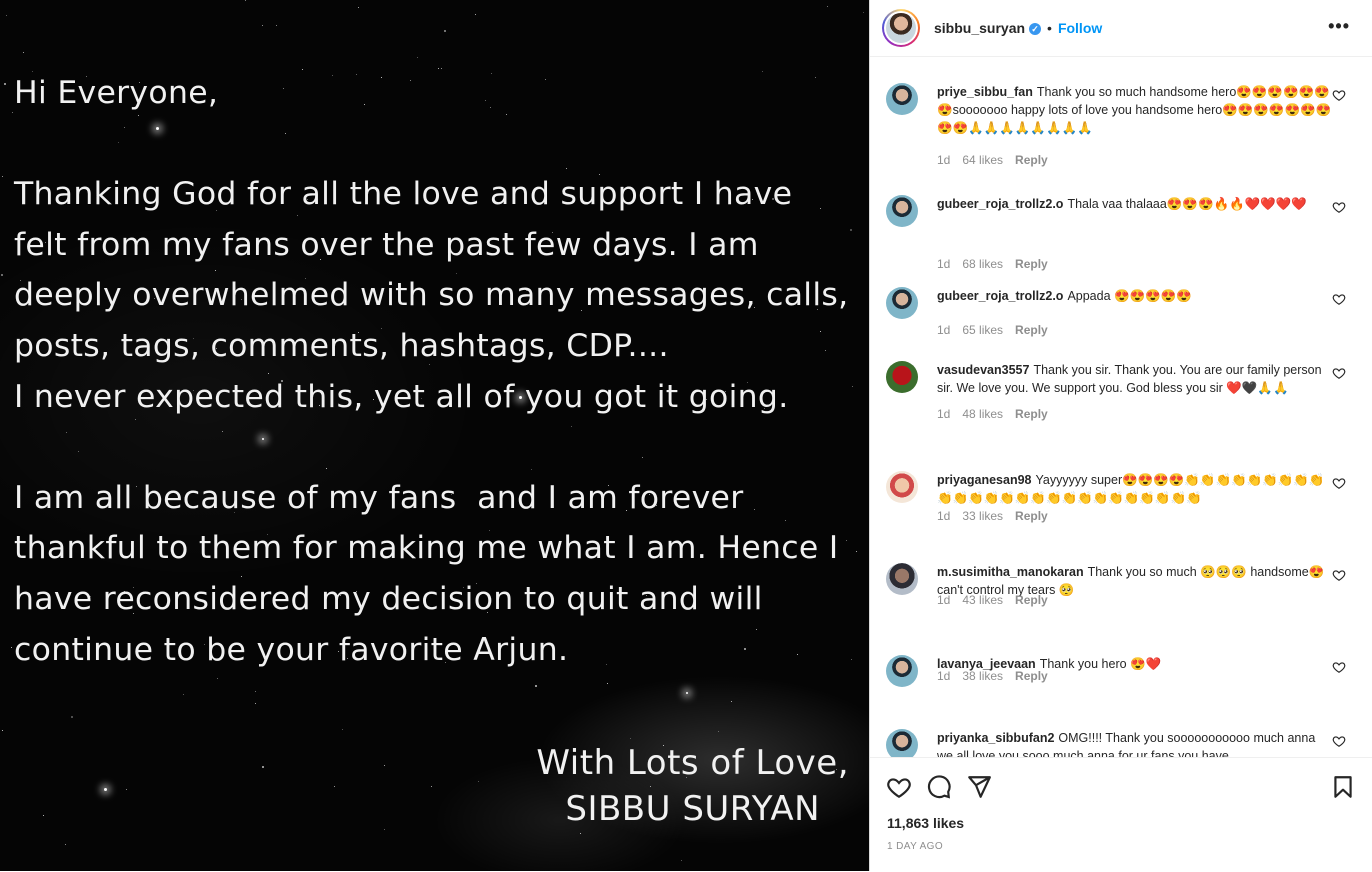  What do you see at coordinates (1010, 572) in the screenshot?
I see `commenter-username: m.susimitha_manokaran` at bounding box center [1010, 572].